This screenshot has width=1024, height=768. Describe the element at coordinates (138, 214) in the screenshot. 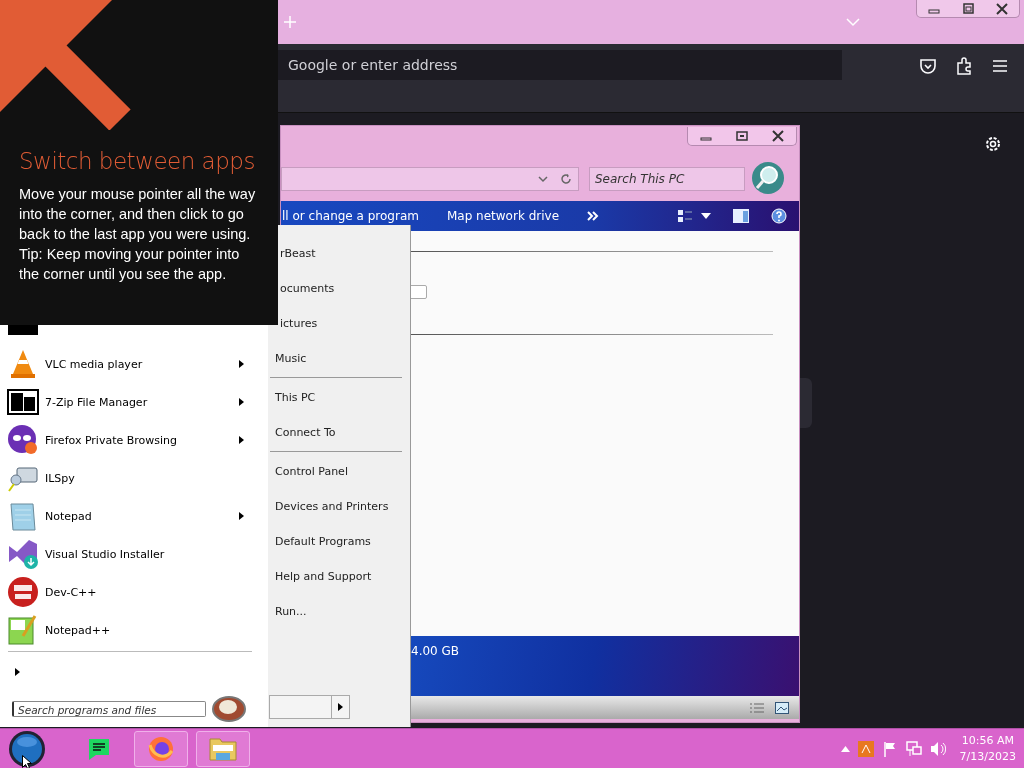

I see `tip-text: Move your mouse pointer all the way into the corner, and then click to go back to the last app you were using.` at that location.